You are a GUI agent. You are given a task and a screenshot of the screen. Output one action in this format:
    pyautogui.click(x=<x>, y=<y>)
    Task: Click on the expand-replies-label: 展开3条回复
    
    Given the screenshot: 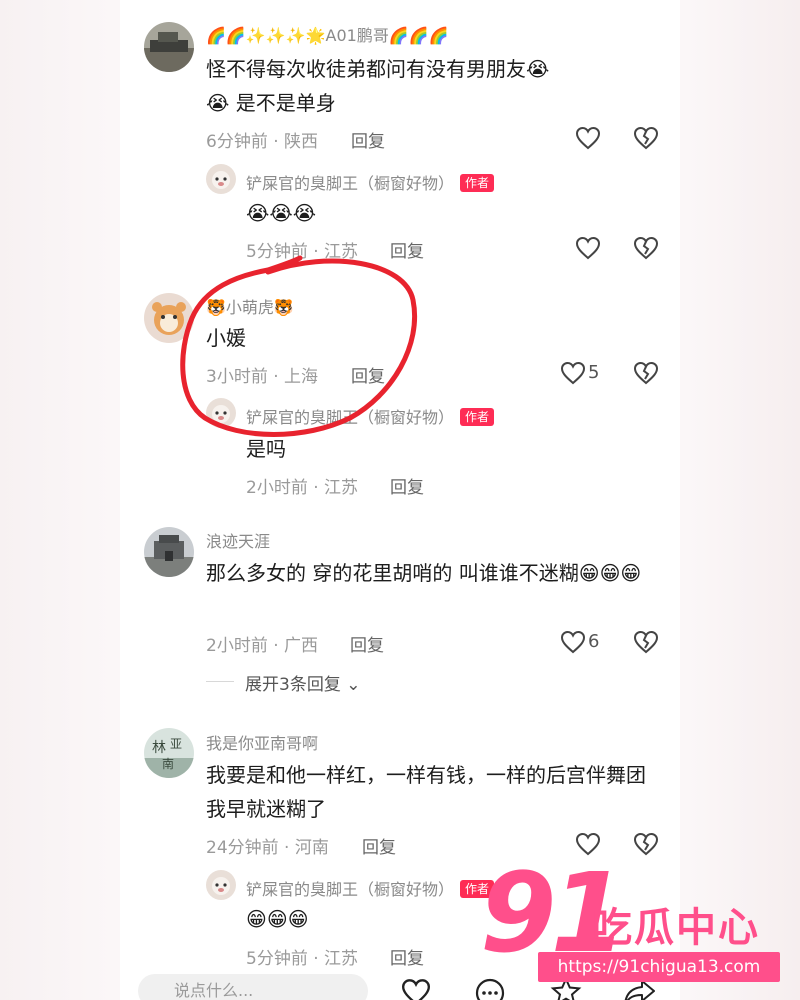 What is the action you would take?
    pyautogui.click(x=293, y=685)
    